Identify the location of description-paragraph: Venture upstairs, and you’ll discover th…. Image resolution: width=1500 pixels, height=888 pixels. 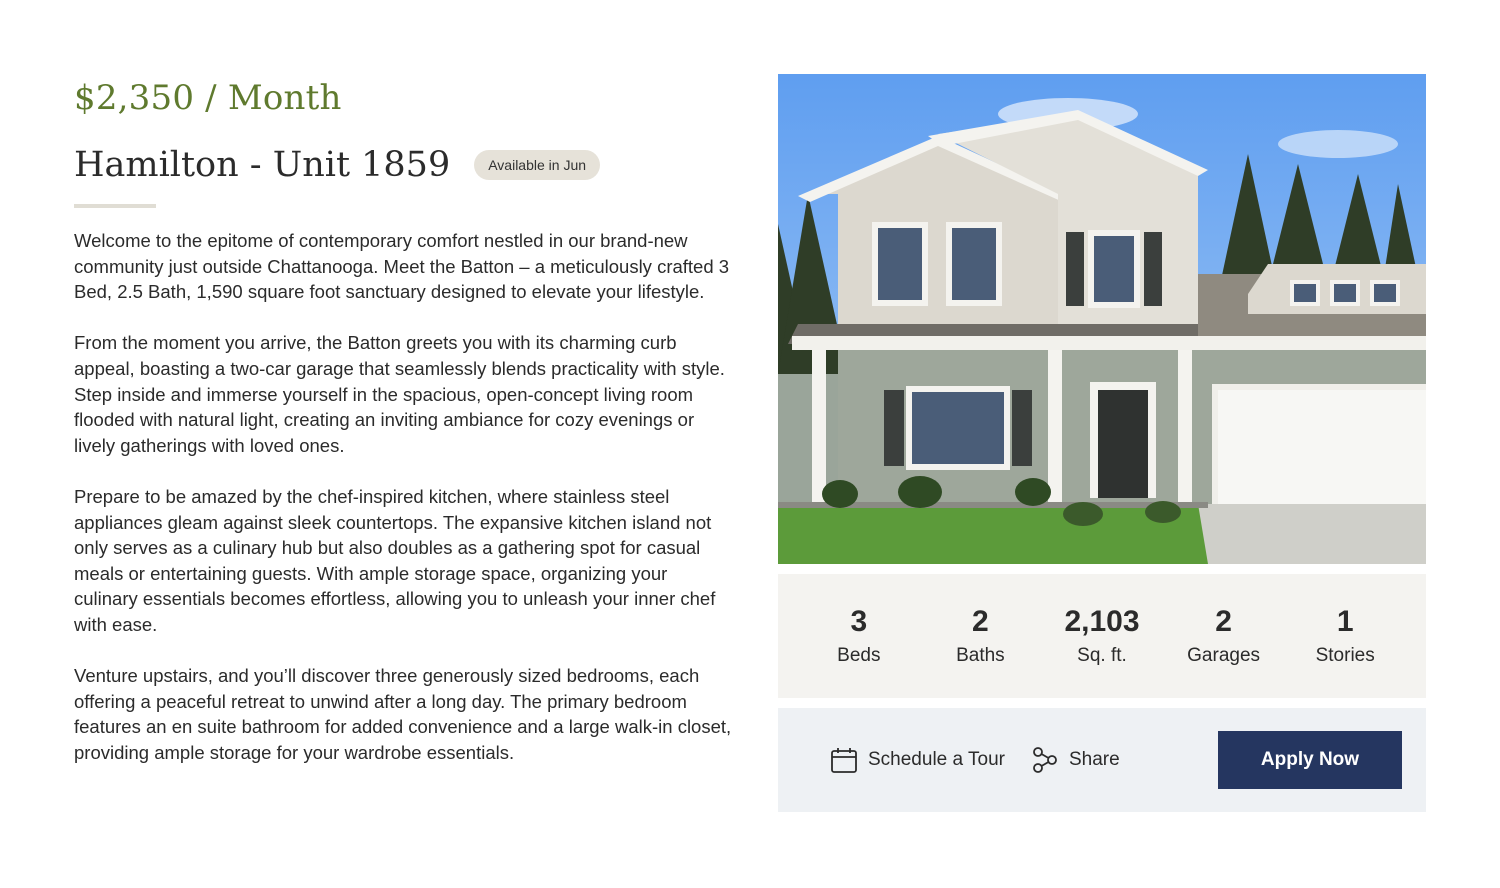
(403, 714).